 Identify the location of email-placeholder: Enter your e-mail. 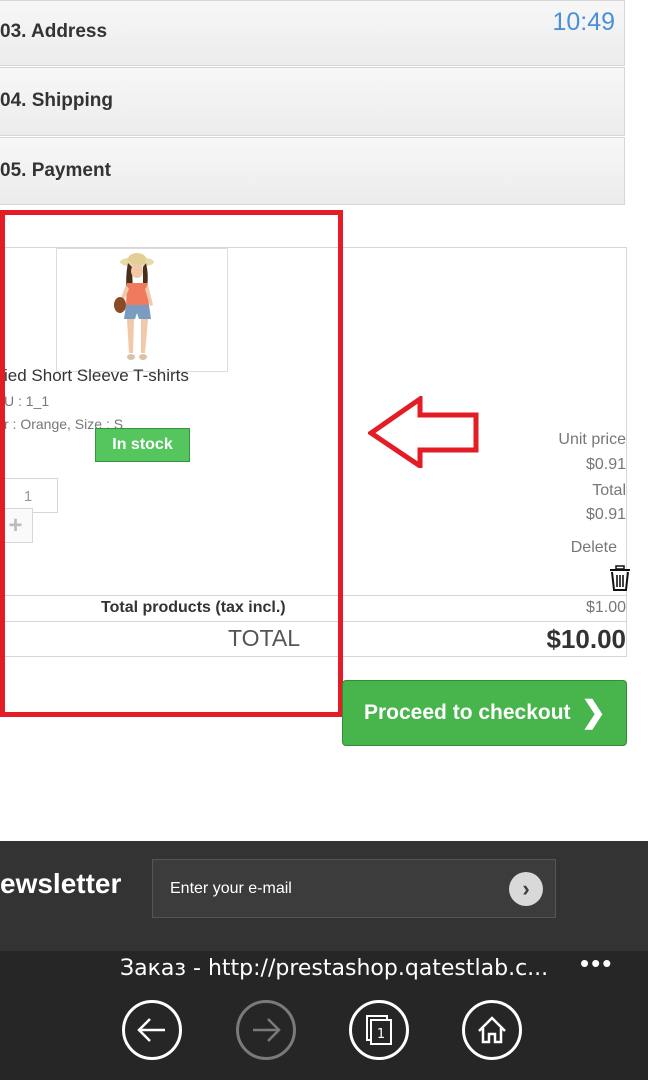
(231, 888).